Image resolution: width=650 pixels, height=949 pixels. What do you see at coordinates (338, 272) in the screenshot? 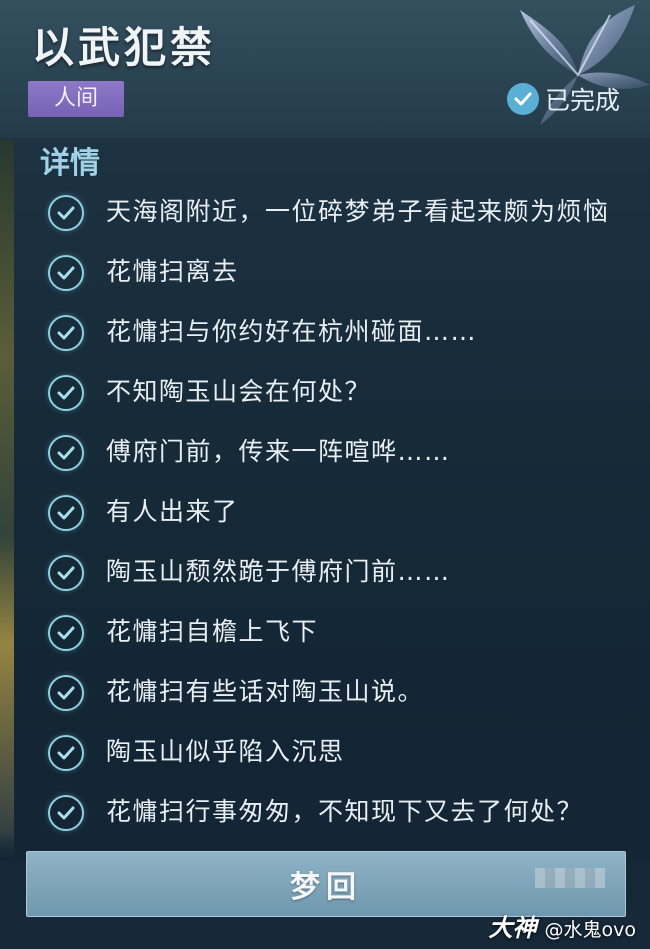
I see `quest-step: 花慵扫离去` at bounding box center [338, 272].